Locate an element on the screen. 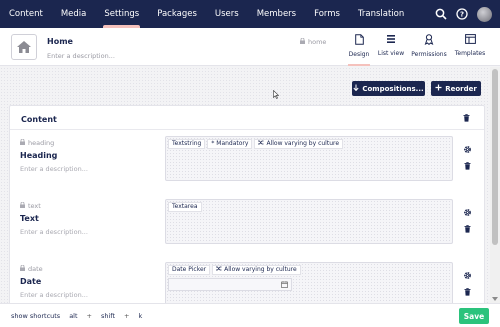  nav-members: Members is located at coordinates (276, 14).